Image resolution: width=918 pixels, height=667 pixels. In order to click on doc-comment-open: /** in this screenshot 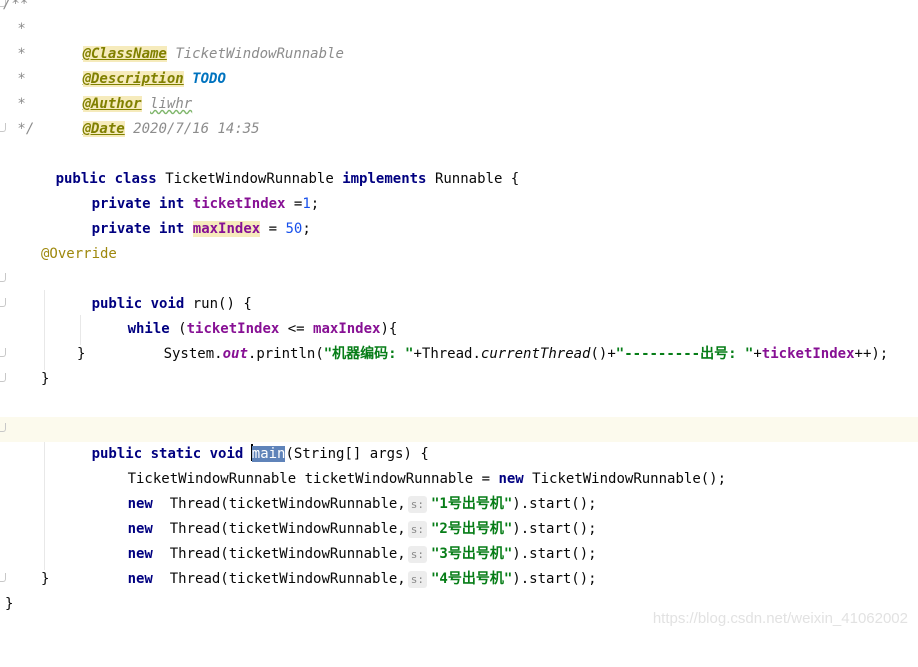, I will do `click(16, 6)`.